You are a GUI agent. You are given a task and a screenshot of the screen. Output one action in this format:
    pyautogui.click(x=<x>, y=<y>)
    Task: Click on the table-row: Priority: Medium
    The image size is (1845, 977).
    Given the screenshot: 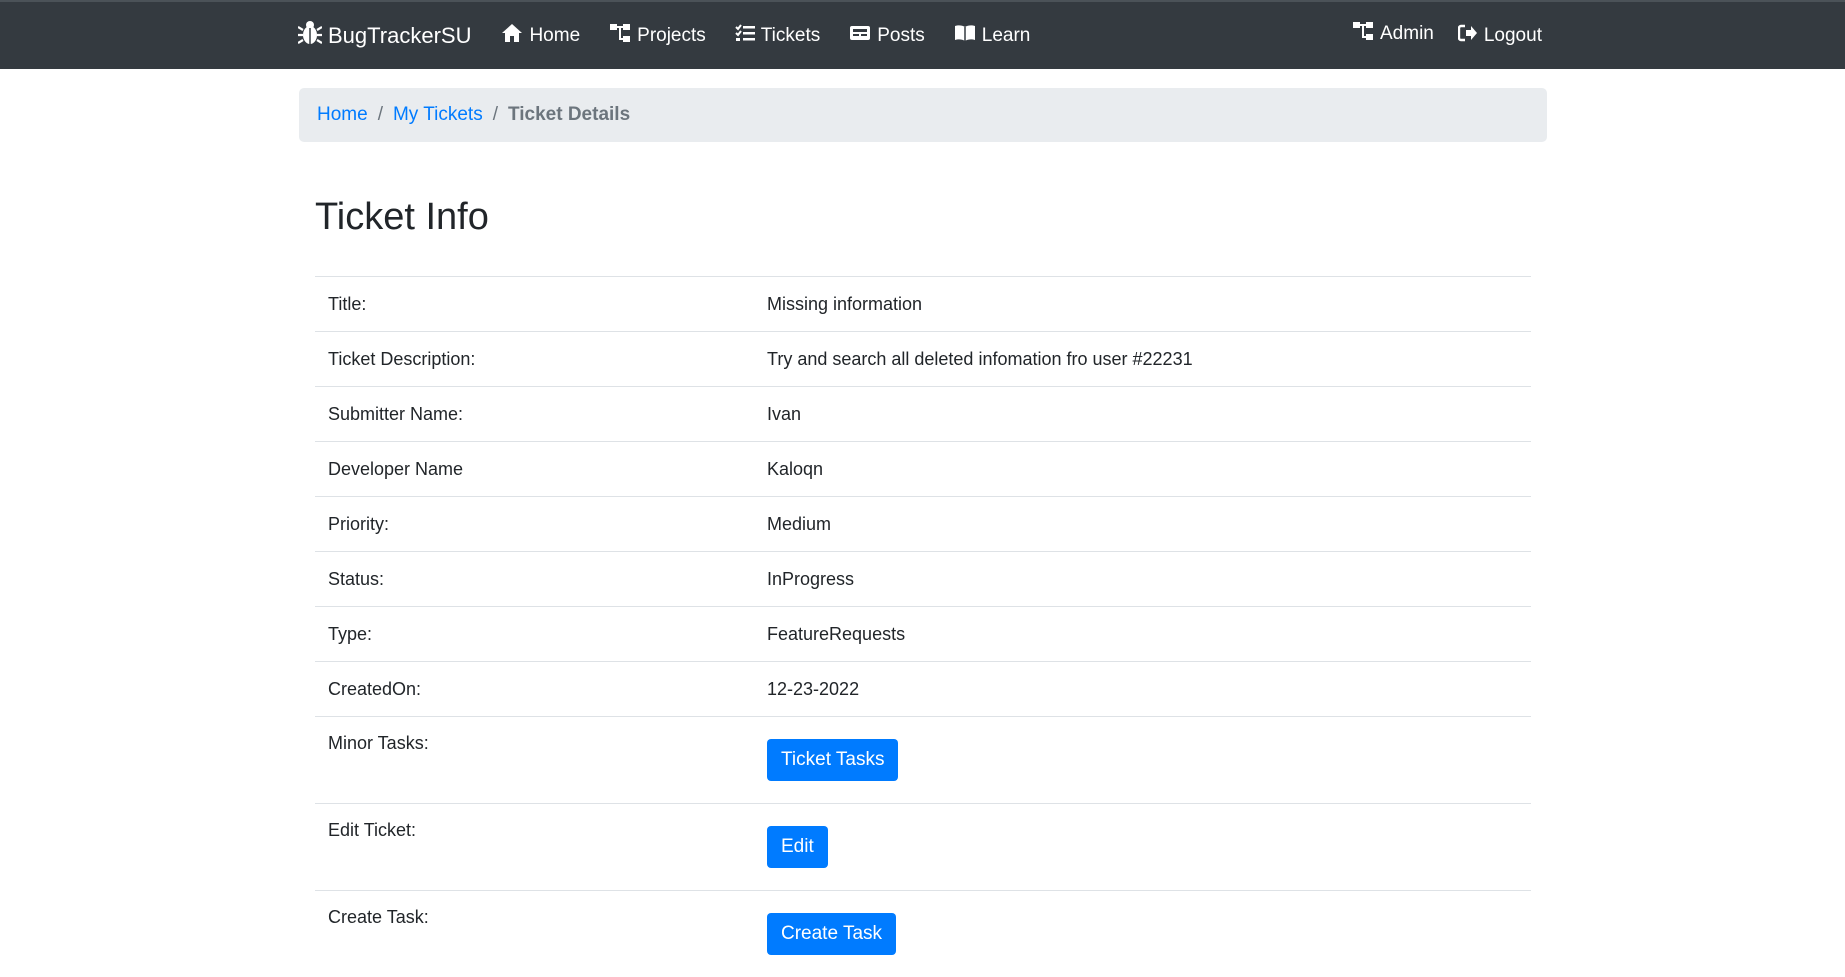 What is the action you would take?
    pyautogui.click(x=923, y=524)
    